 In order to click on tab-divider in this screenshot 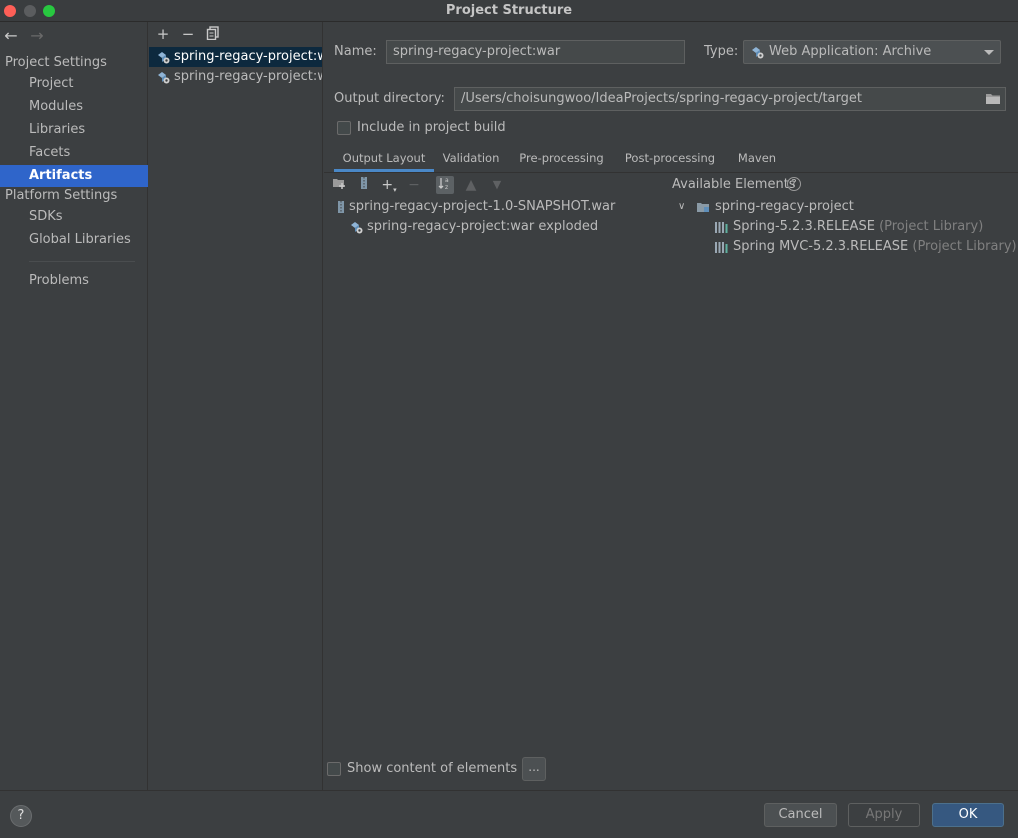, I will do `click(671, 172)`.